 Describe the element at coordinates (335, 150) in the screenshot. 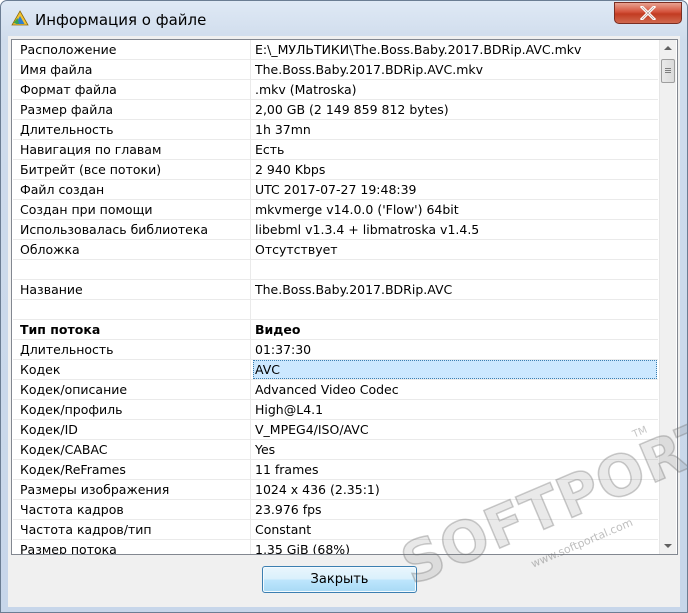

I see `table-row: Навигация по главам Есть` at that location.